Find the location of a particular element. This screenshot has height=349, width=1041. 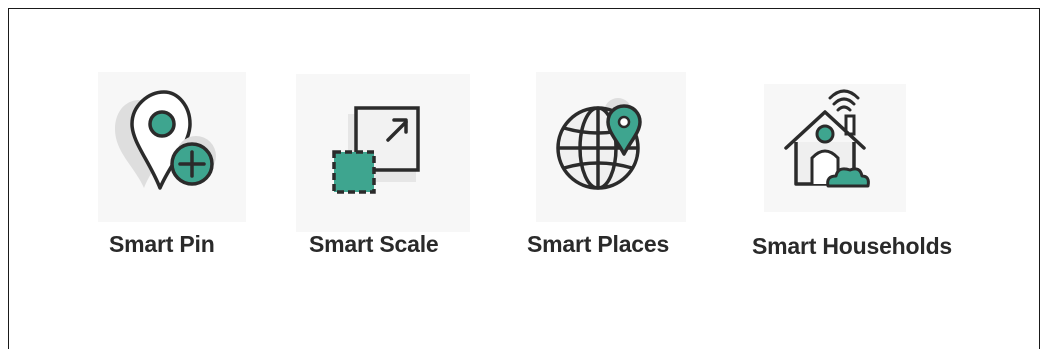

smart-places-icon-tile is located at coordinates (611, 147).